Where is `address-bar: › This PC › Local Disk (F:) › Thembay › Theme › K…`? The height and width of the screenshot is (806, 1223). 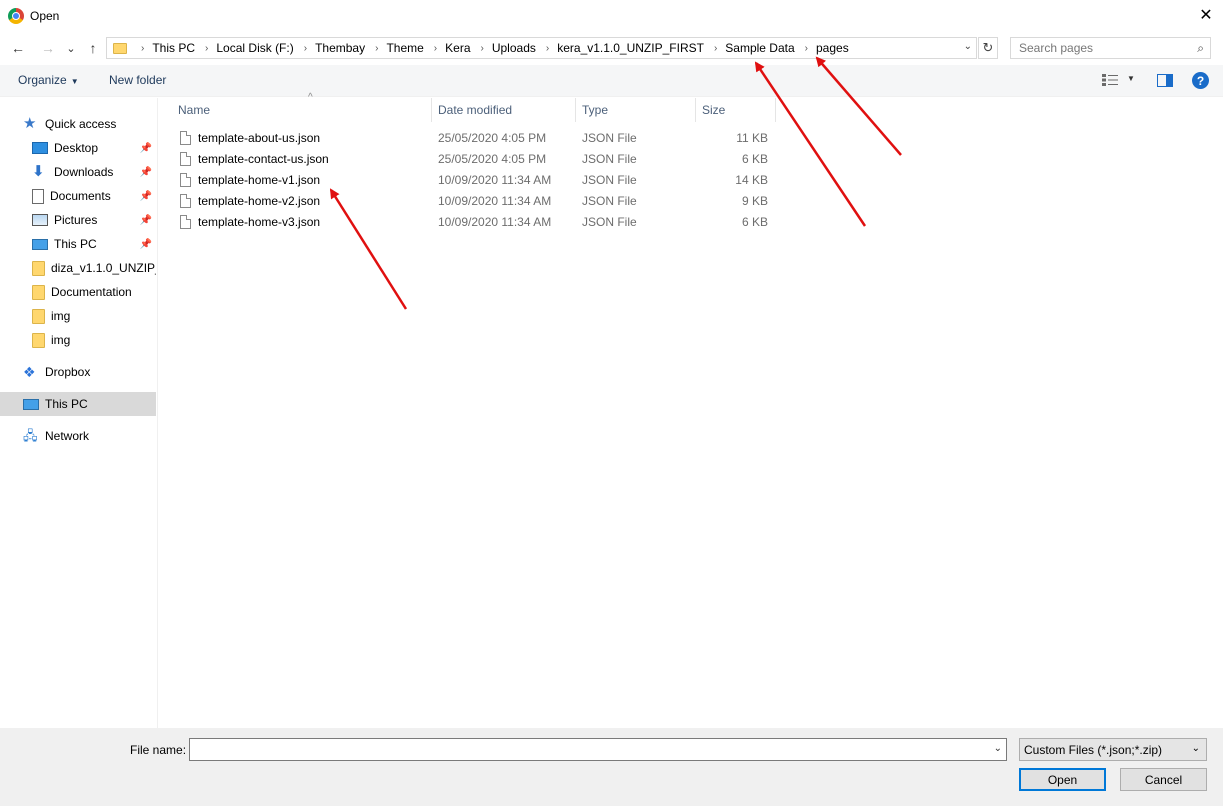
address-bar: › This PC › Local Disk (F:) › Thembay › Theme › K… is located at coordinates (541, 48).